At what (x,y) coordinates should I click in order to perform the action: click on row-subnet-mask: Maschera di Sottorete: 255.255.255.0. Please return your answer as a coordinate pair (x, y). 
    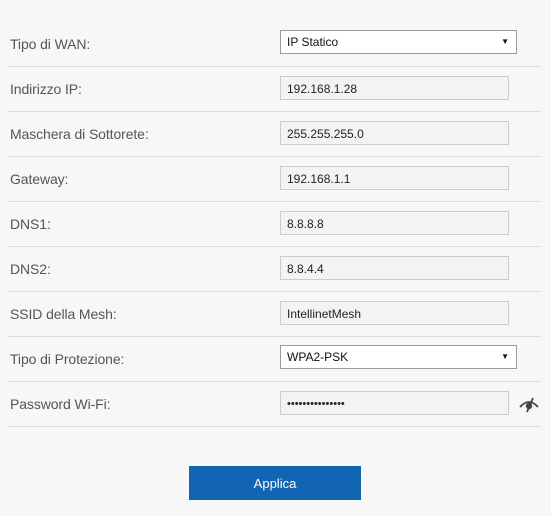
    Looking at the image, I should click on (274, 134).